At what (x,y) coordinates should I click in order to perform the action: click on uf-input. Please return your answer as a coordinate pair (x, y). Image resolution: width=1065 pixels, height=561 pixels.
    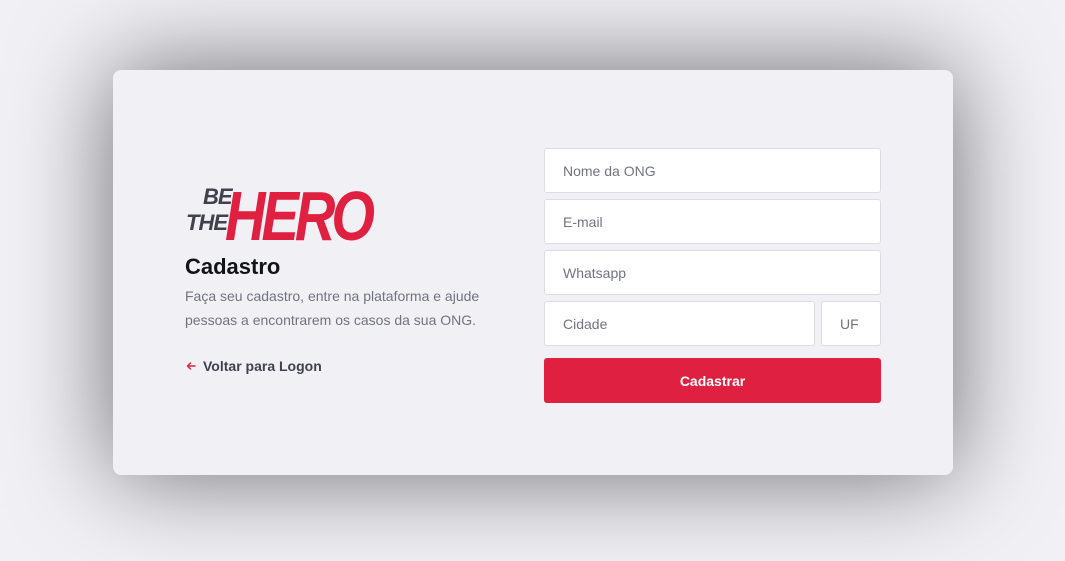
    Looking at the image, I should click on (851, 323).